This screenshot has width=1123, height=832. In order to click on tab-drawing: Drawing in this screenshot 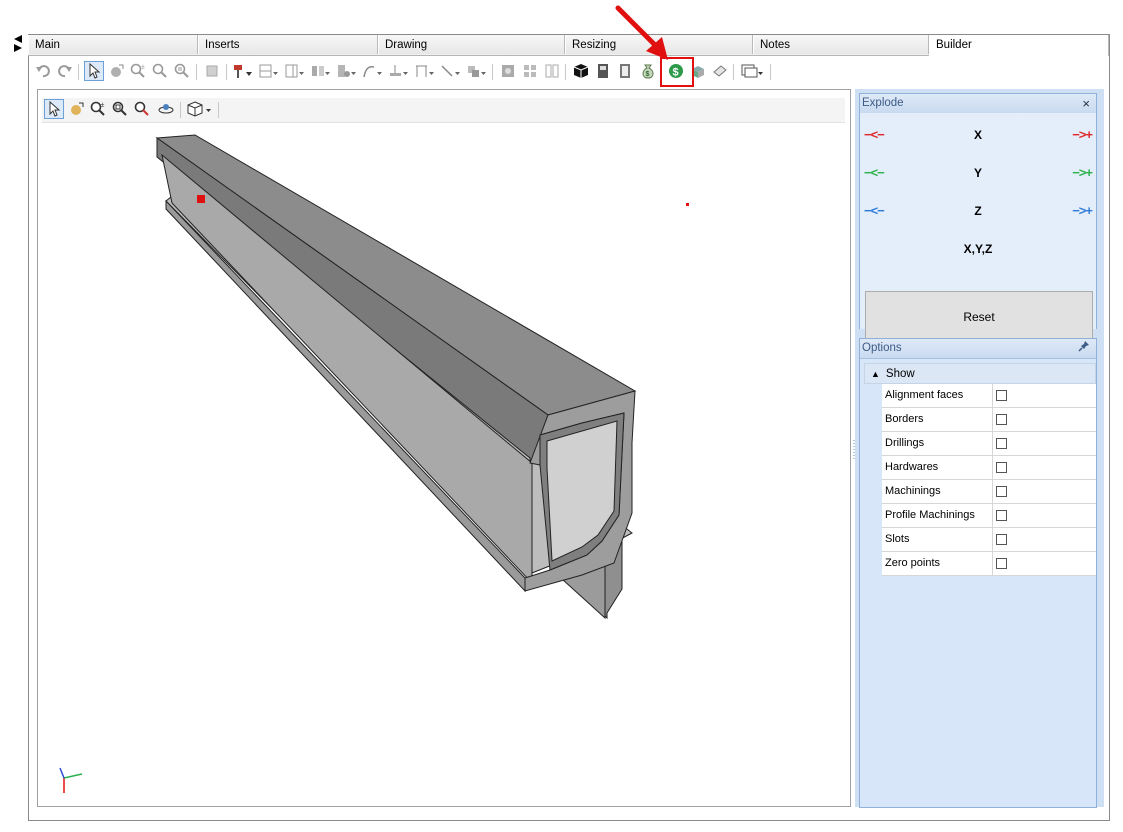, I will do `click(471, 44)`.